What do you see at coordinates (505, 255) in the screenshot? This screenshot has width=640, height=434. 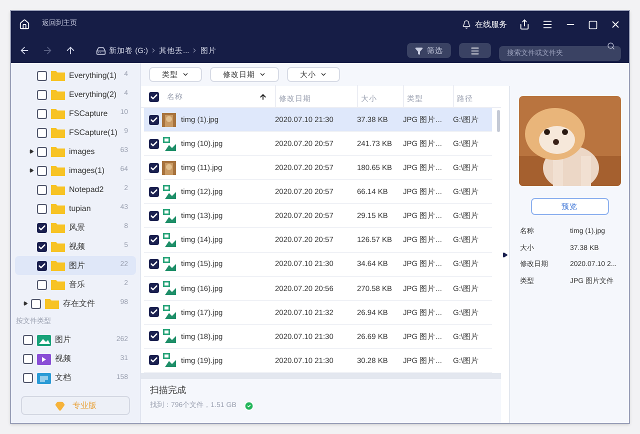 I see `collapse-panel-icon` at bounding box center [505, 255].